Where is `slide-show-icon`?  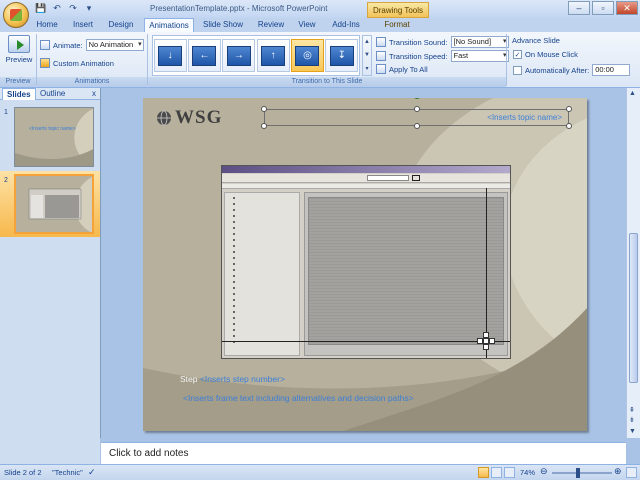
slide-show-icon is located at coordinates (509, 472).